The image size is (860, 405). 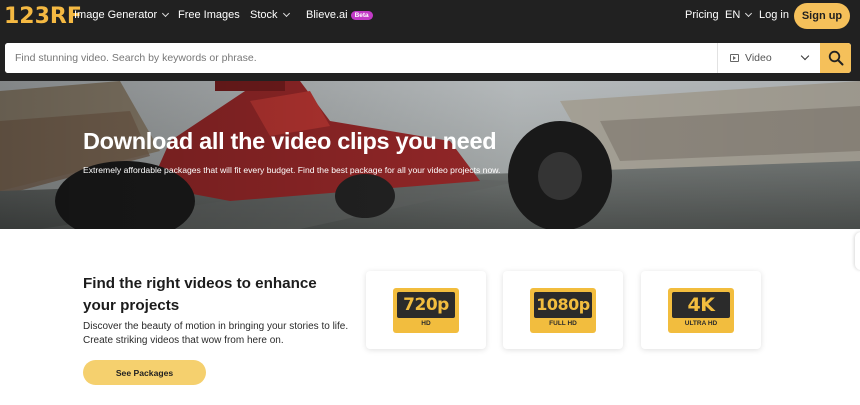 What do you see at coordinates (144, 372) in the screenshot?
I see `see-packages-button: See Packages` at bounding box center [144, 372].